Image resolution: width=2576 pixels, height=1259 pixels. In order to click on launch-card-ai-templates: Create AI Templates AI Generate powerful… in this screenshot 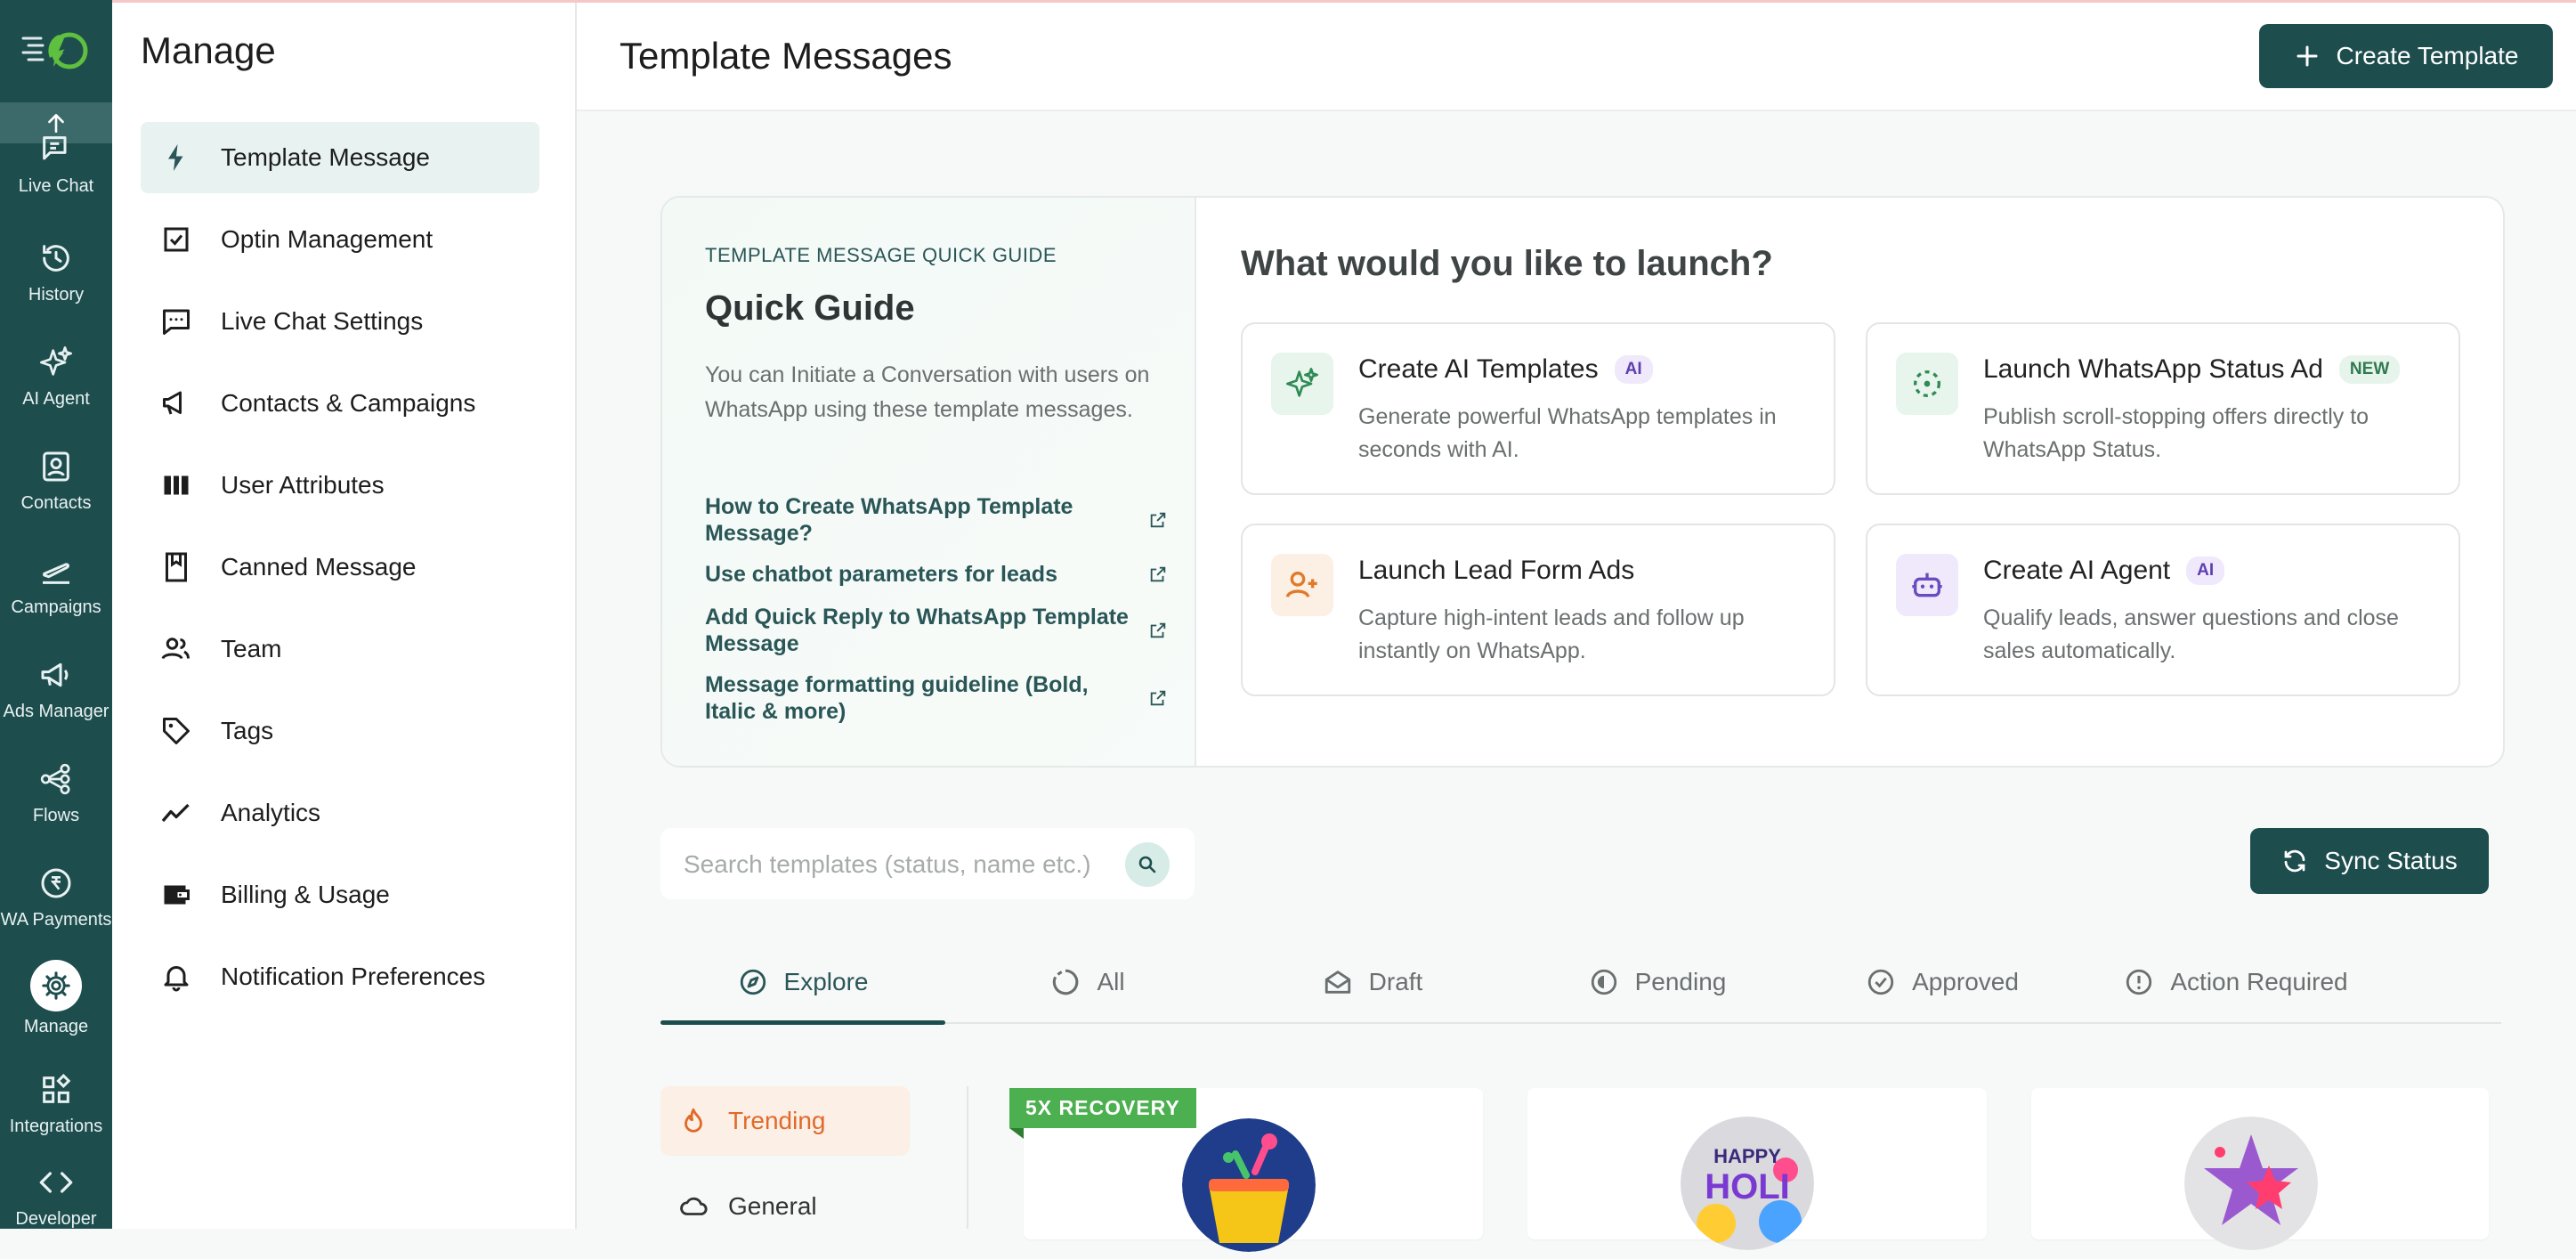, I will do `click(1538, 409)`.